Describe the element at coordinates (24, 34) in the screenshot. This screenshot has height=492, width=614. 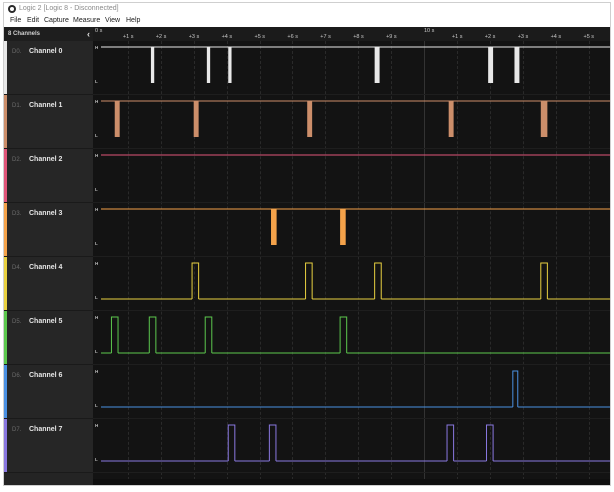
I see `channel-count-label: 8 Channels` at that location.